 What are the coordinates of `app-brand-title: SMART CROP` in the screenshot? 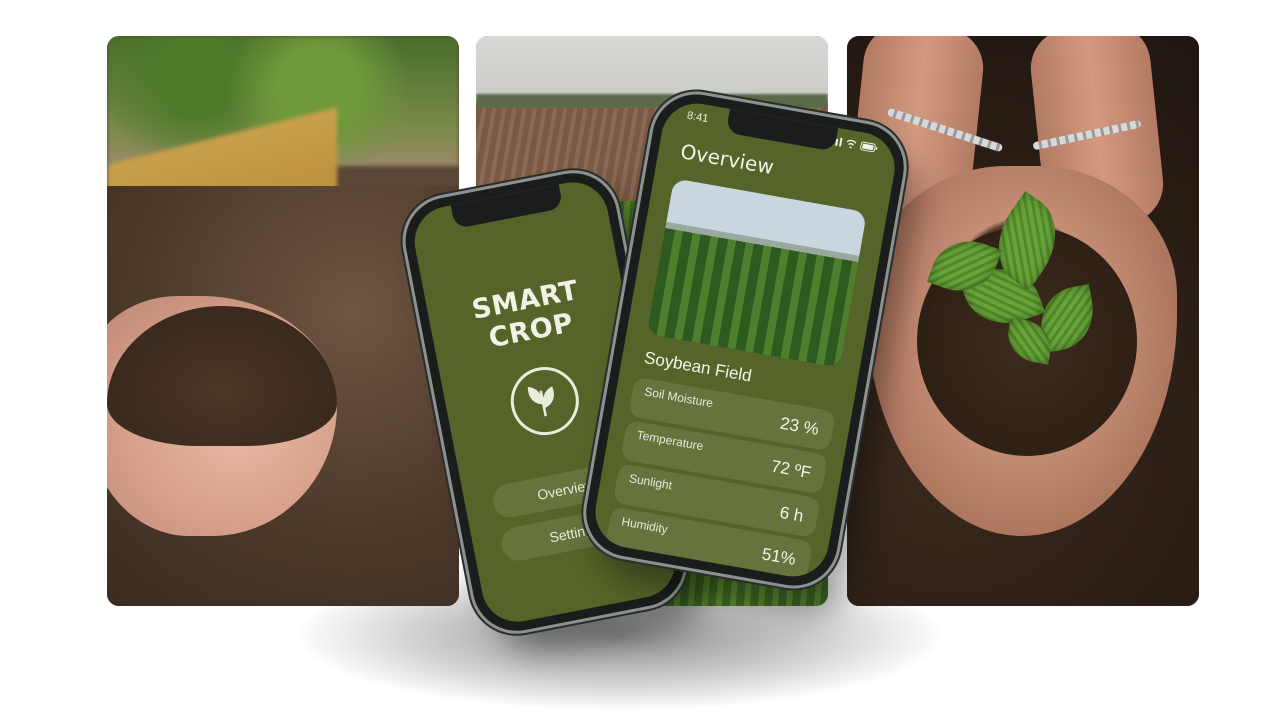 It's located at (525, 314).